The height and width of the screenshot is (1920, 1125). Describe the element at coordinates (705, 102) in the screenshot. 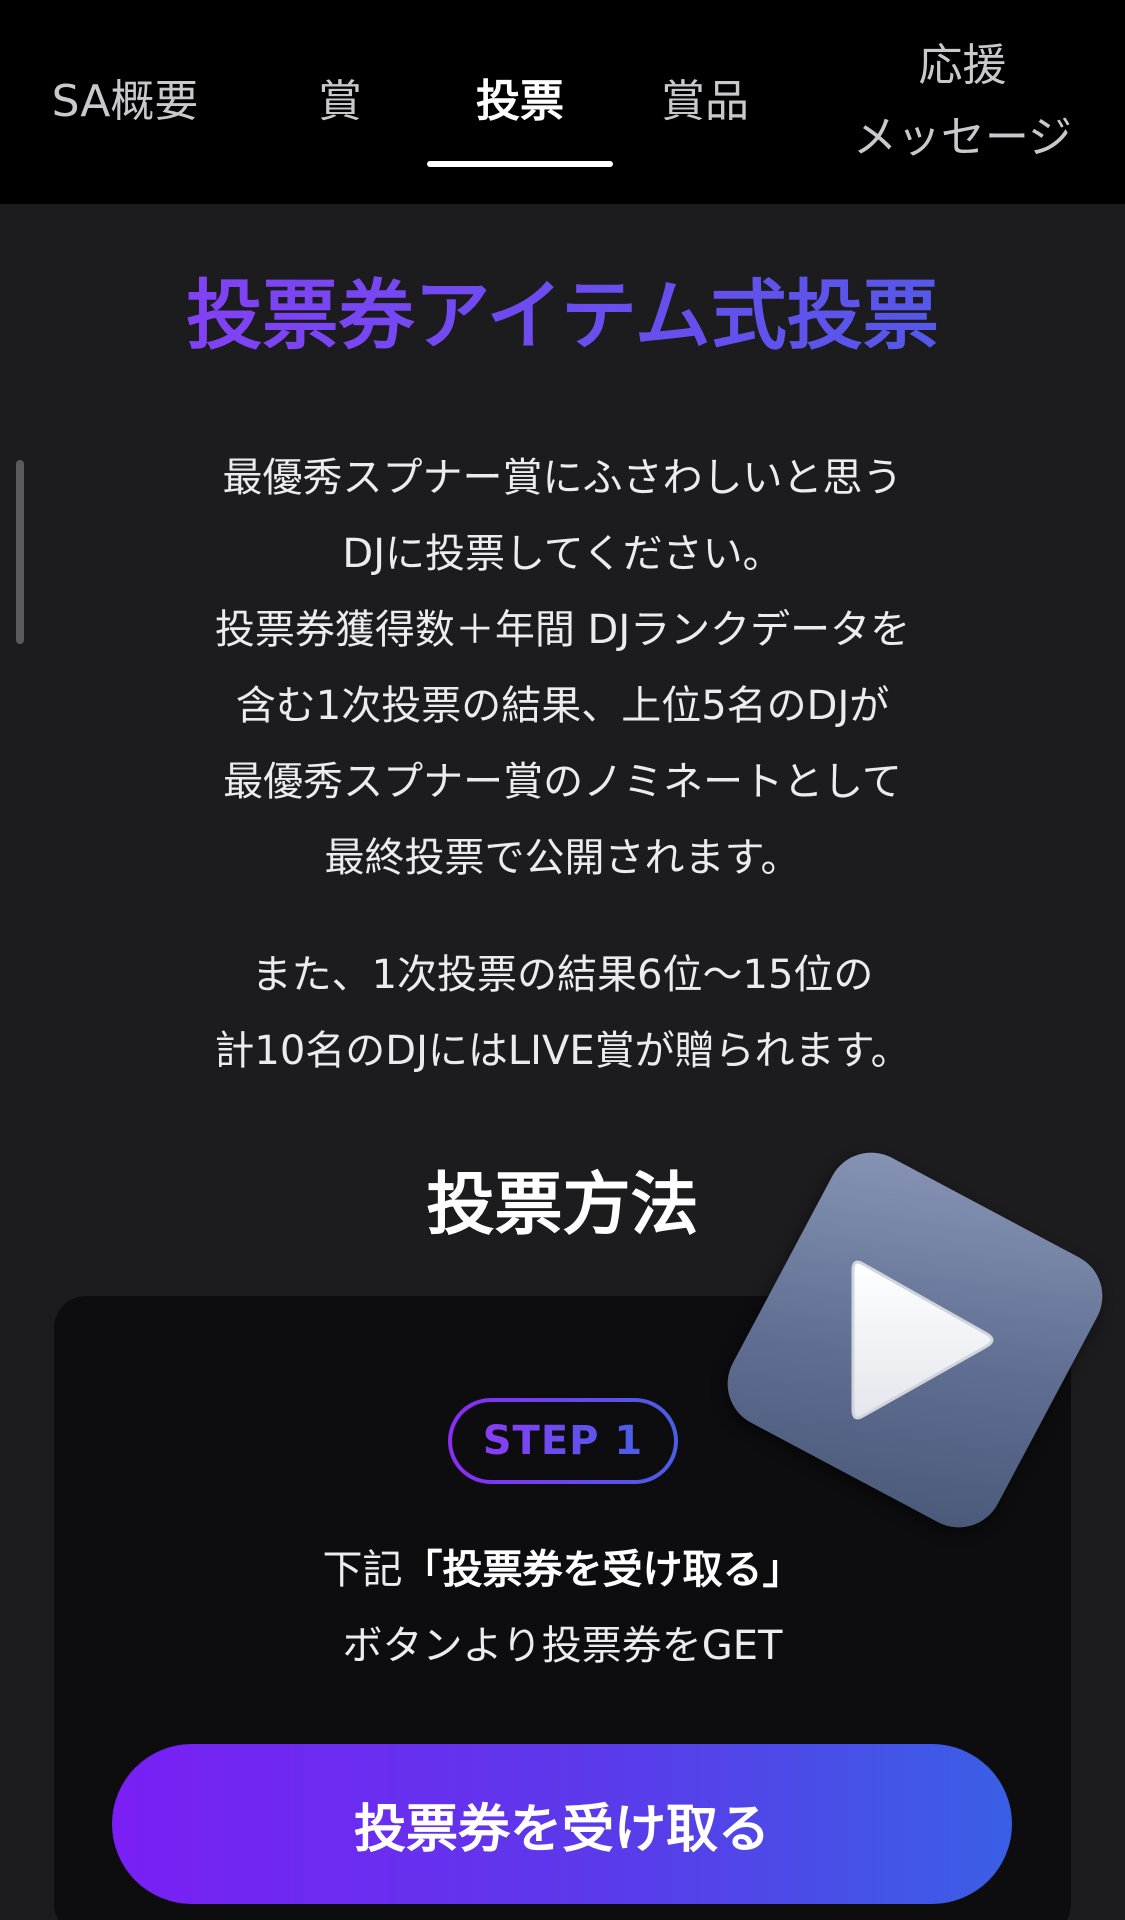

I see `tab-prizes: 賞品` at that location.